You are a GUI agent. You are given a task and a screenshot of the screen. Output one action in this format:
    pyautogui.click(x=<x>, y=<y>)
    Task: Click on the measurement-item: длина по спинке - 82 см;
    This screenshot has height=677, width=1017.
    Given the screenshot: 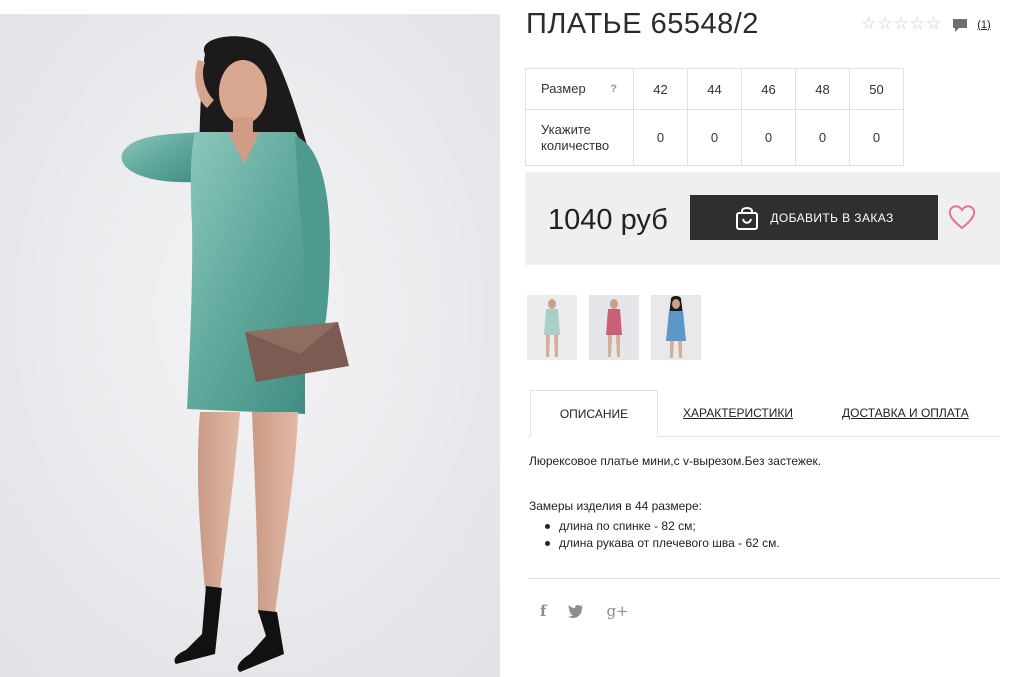 What is the action you would take?
    pyautogui.click(x=662, y=526)
    